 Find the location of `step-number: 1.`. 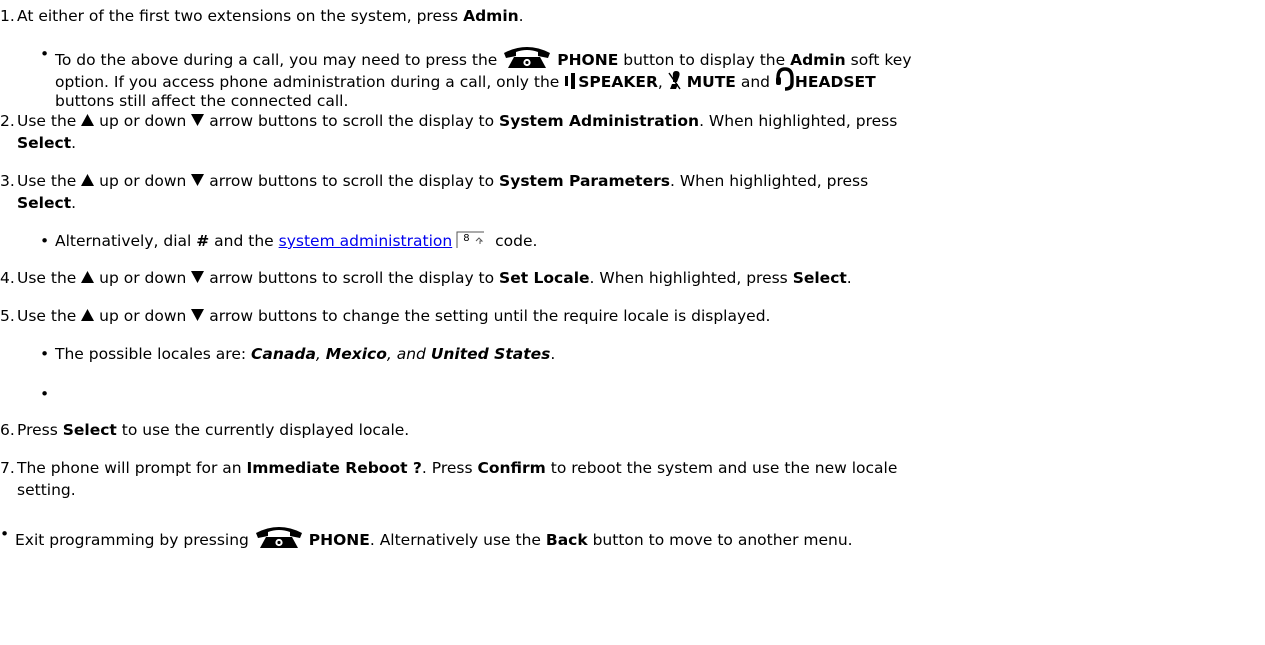

step-number: 1. is located at coordinates (7, 16).